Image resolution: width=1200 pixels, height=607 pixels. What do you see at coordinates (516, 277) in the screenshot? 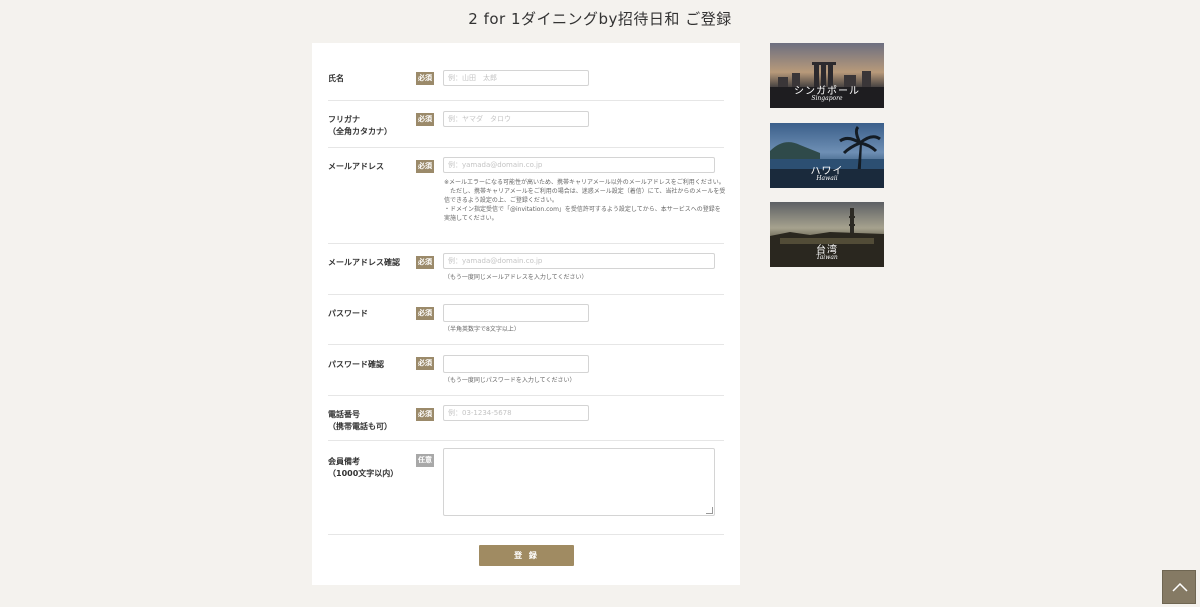
I see `email-confirm-note: （もう一度同じメールアドレスを入力してください）` at bounding box center [516, 277].